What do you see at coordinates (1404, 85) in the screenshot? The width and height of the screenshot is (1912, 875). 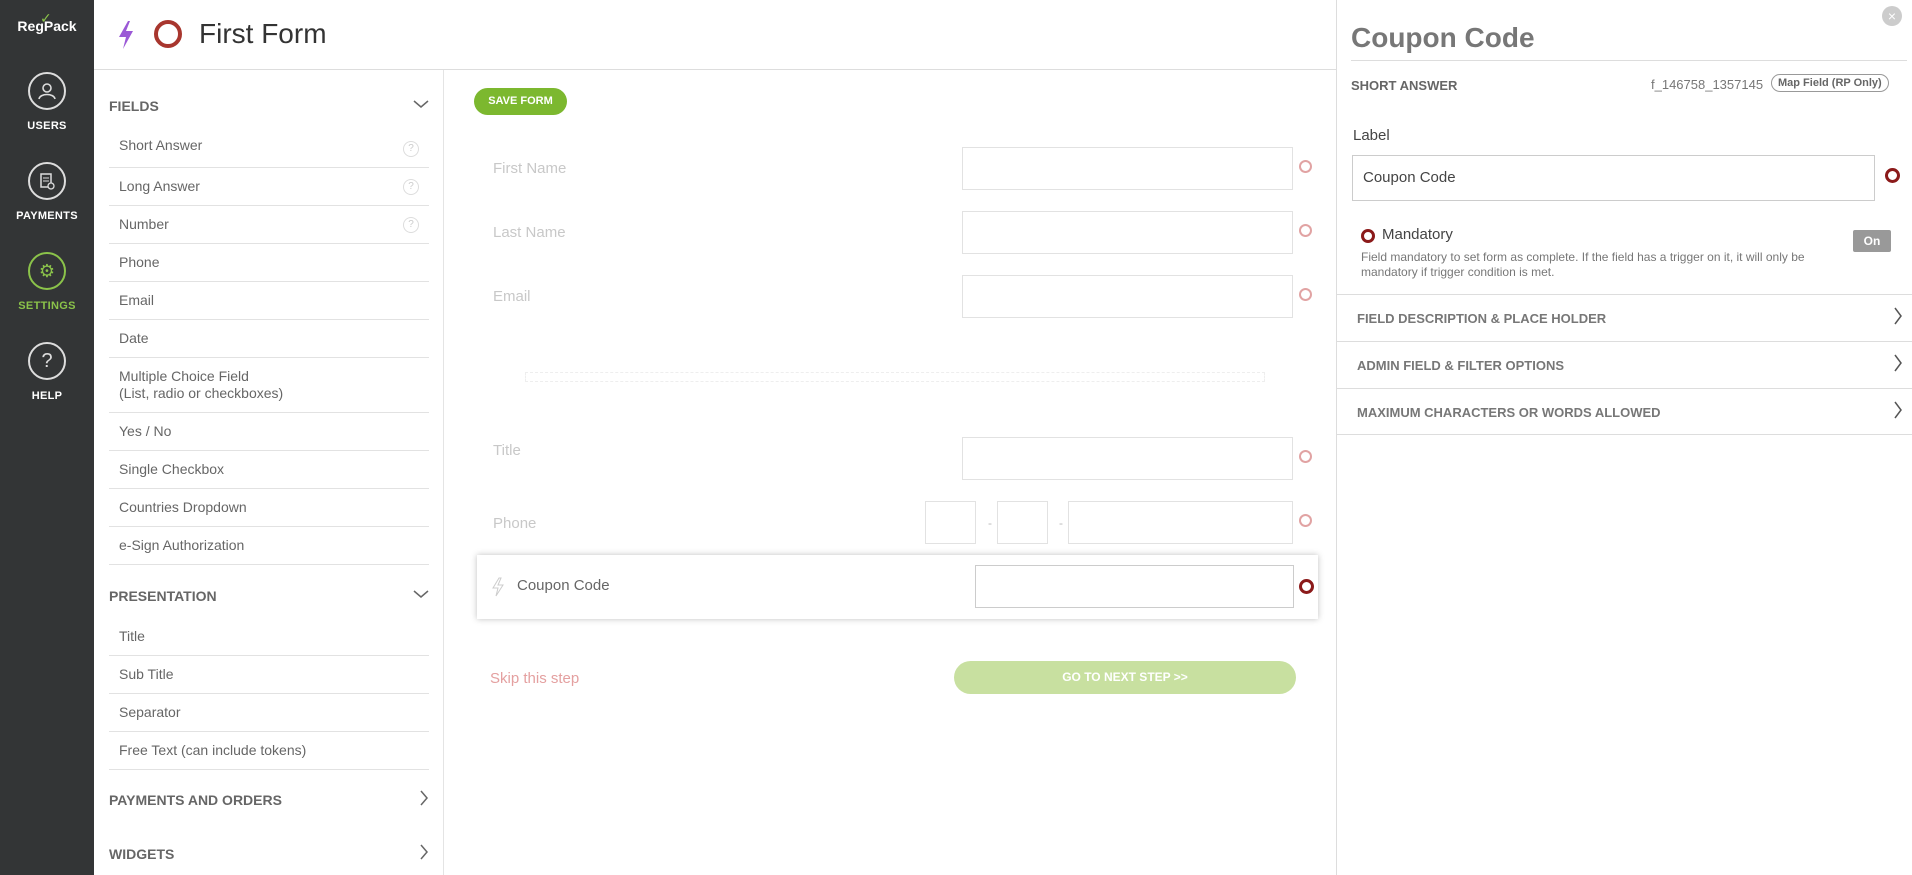 I see `field-type-label: SHORT ANSWER` at bounding box center [1404, 85].